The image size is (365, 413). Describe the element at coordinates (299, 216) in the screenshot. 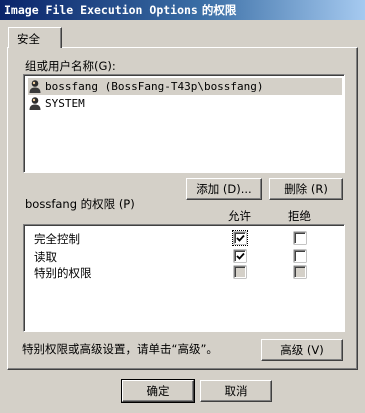

I see `deny-header: 拒绝` at that location.